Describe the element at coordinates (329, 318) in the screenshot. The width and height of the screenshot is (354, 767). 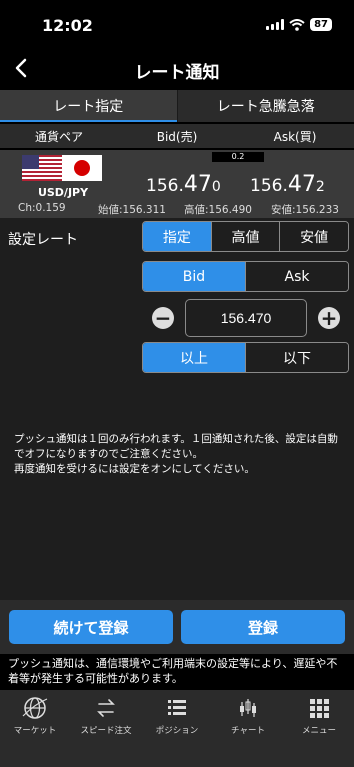
I see `increment-button: +` at that location.